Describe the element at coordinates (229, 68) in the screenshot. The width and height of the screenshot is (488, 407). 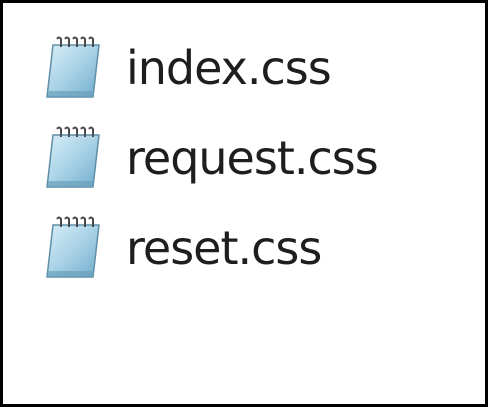
I see `file-name-label: index.css` at that location.